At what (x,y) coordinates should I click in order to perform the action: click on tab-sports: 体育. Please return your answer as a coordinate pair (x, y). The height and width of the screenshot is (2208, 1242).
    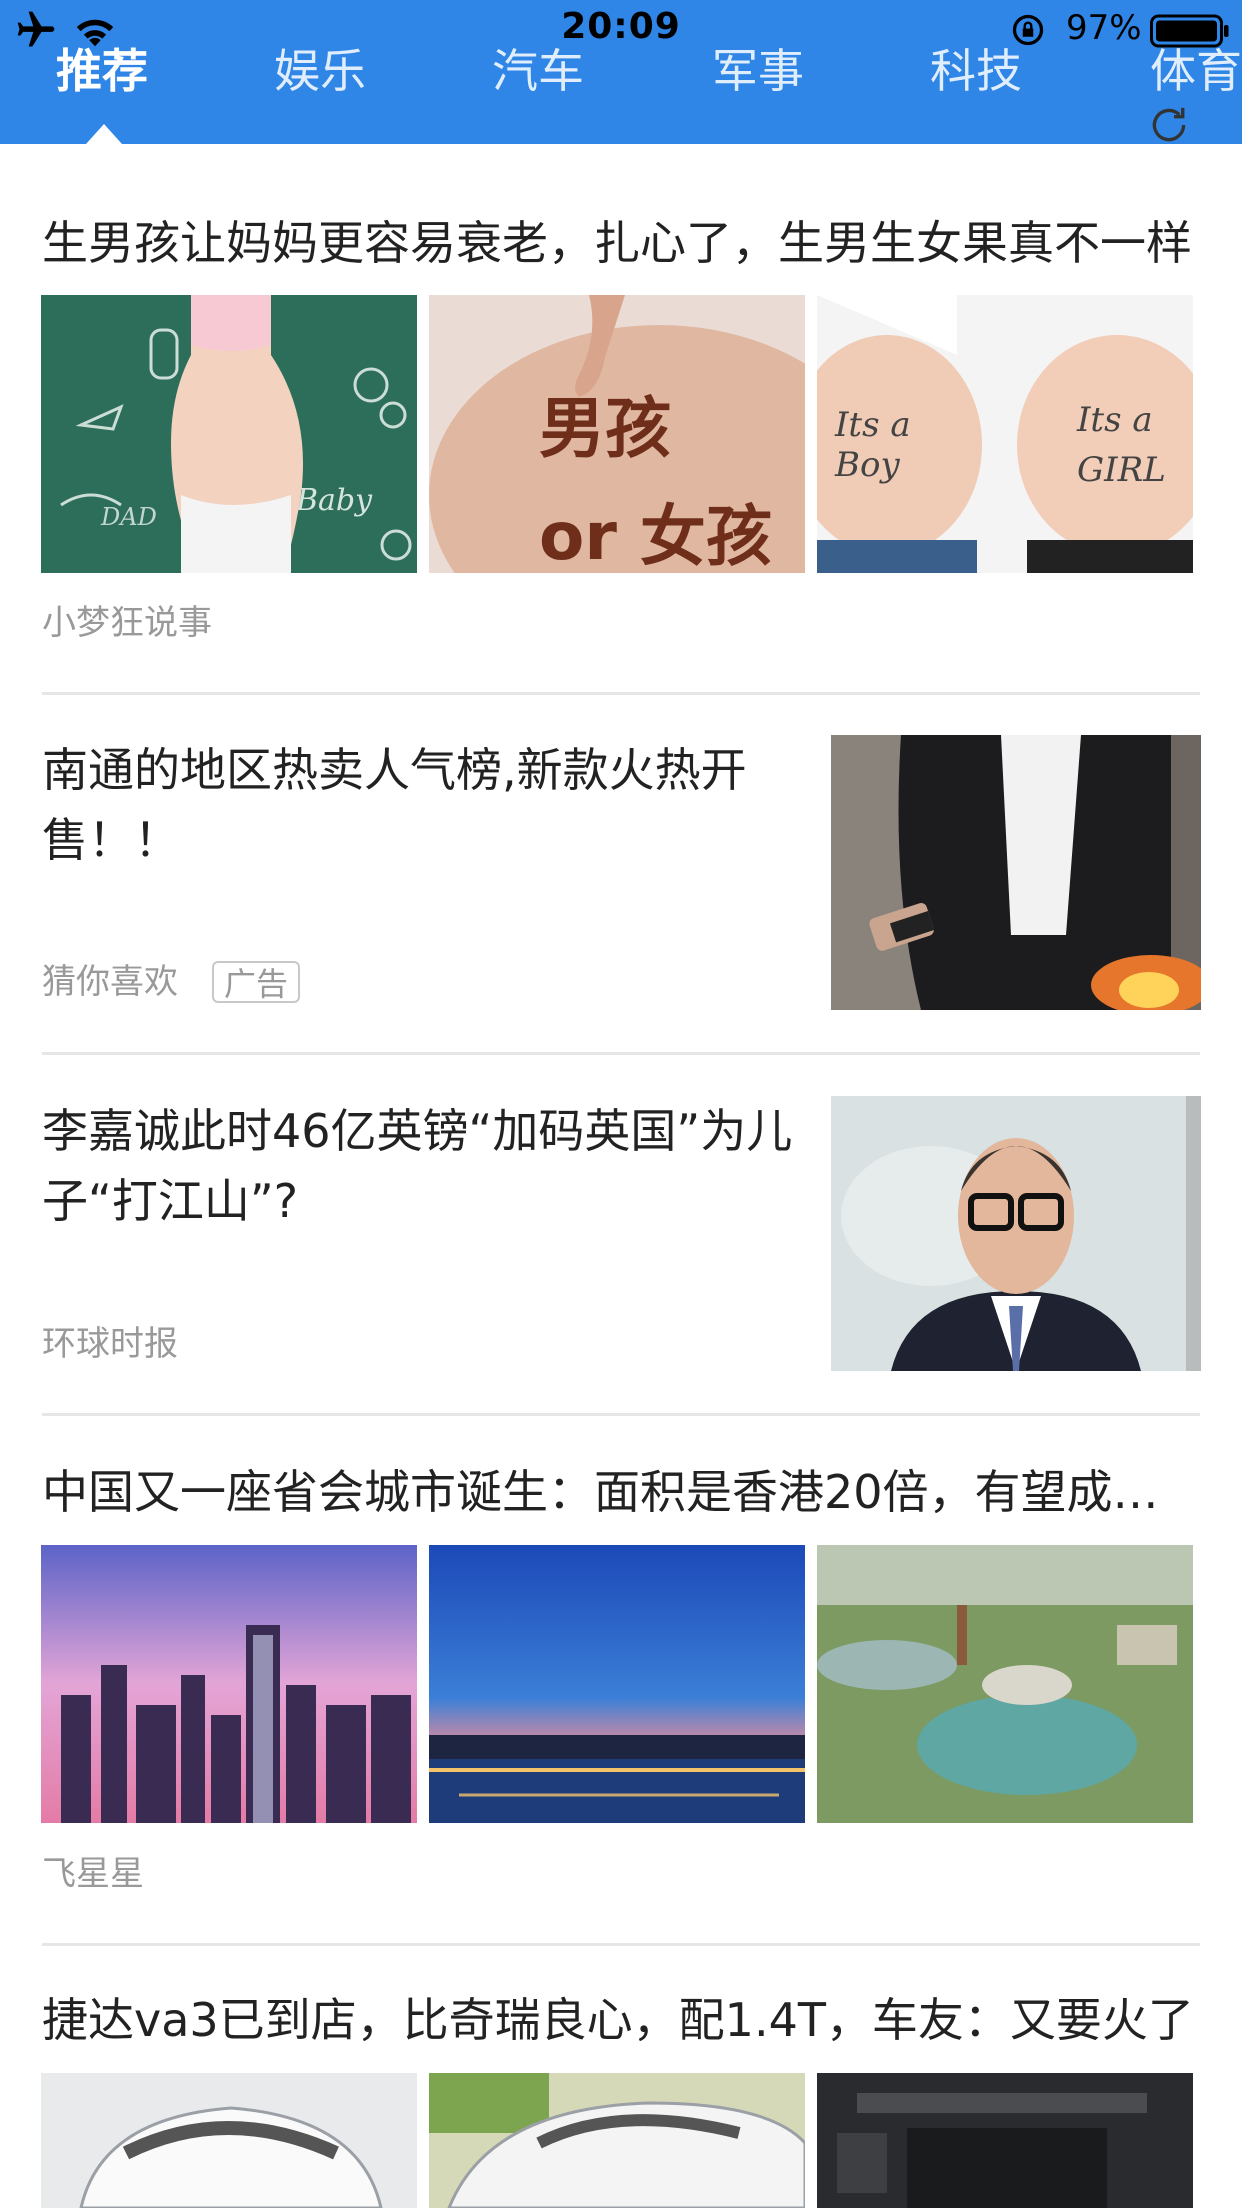
    Looking at the image, I should click on (1196, 71).